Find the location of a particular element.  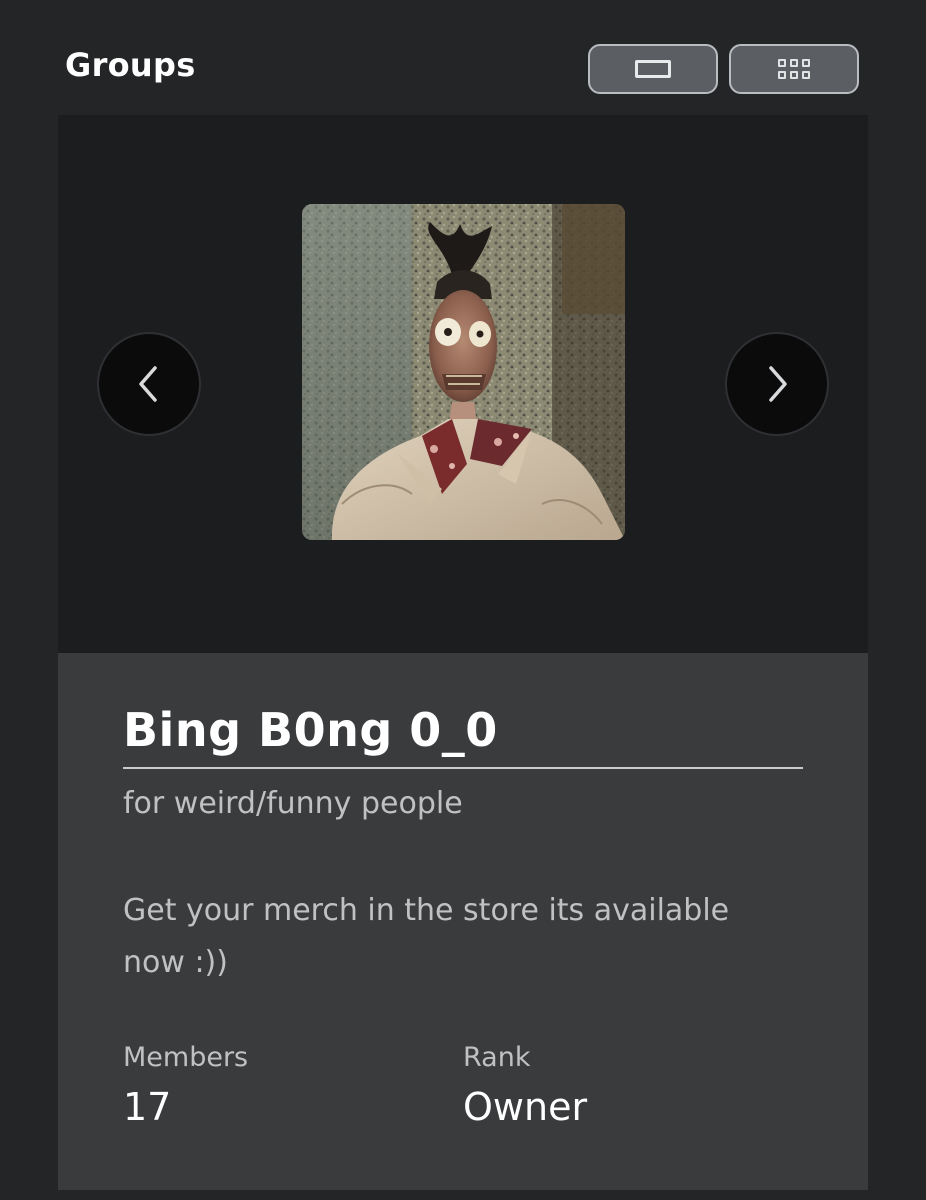

rank-value: Owner is located at coordinates (525, 1107).